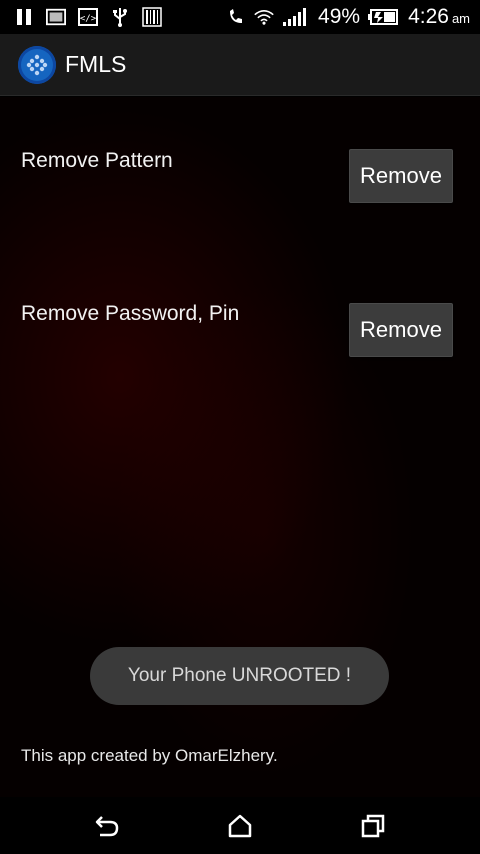 Image resolution: width=480 pixels, height=854 pixels. What do you see at coordinates (239, 676) in the screenshot?
I see `toast-message: Your Phone UNROOTED !` at bounding box center [239, 676].